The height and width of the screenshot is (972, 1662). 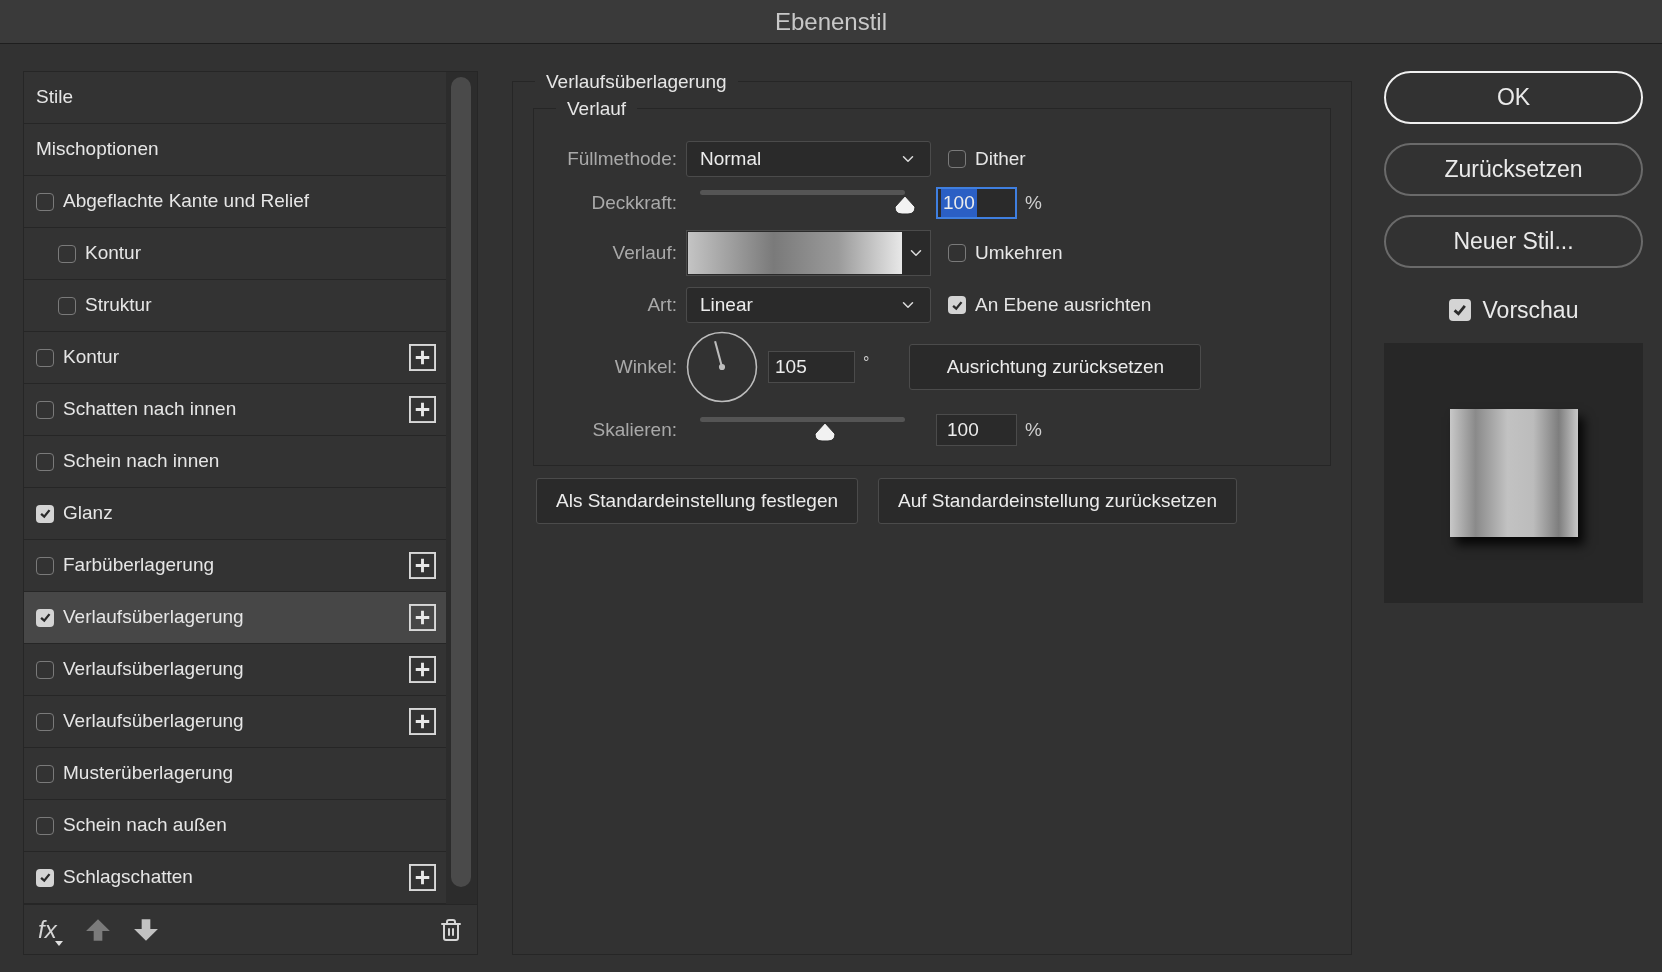 What do you see at coordinates (722, 367) in the screenshot?
I see `angle-dial` at bounding box center [722, 367].